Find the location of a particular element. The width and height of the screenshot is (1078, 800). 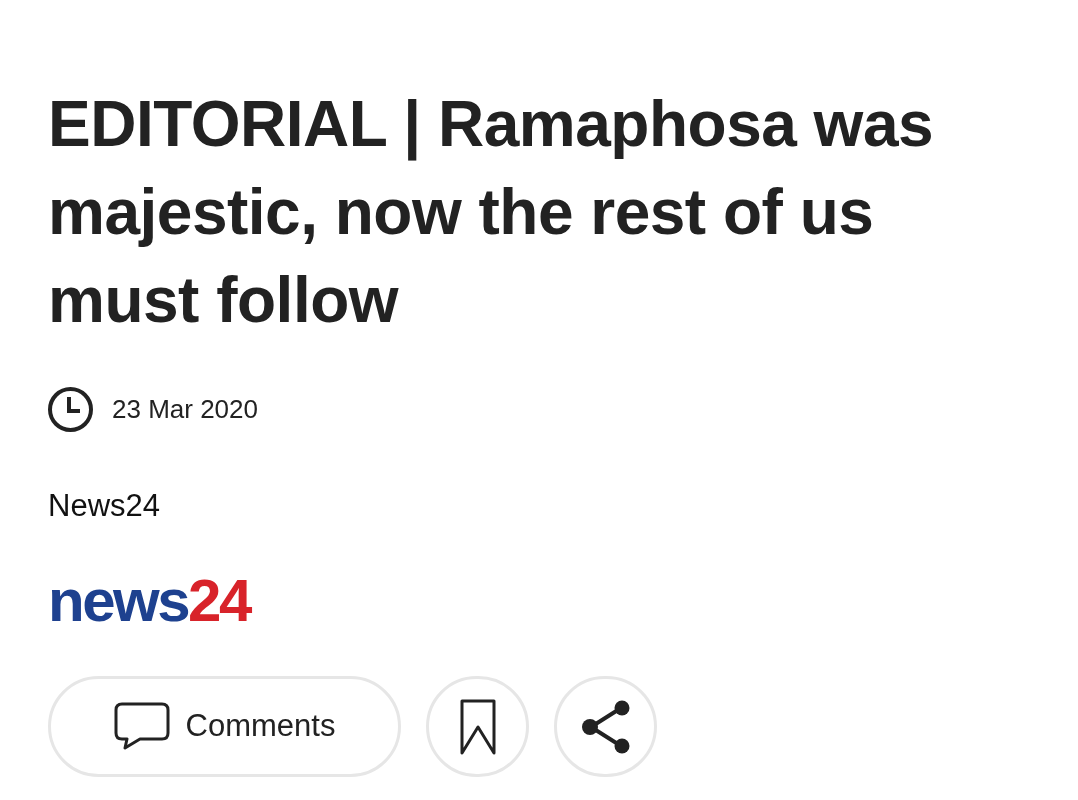

speech-bubble-icon is located at coordinates (141, 725).